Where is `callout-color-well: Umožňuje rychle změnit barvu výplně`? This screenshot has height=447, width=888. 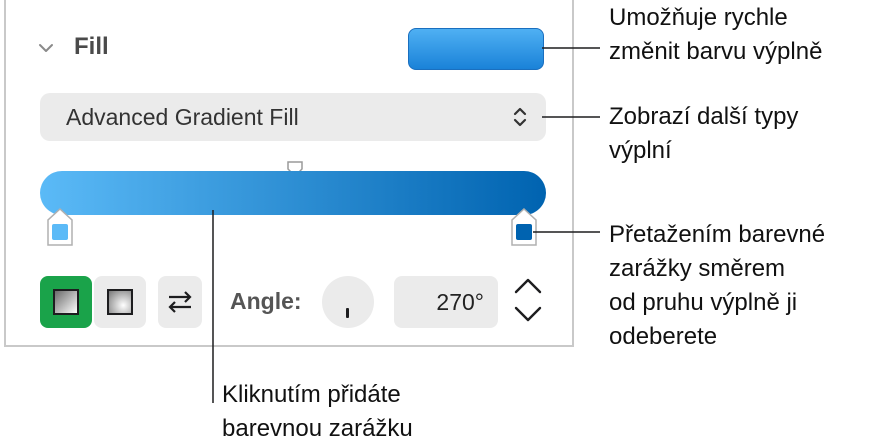 callout-color-well: Umožňuje rychle změnit barvu výplně is located at coordinates (716, 34).